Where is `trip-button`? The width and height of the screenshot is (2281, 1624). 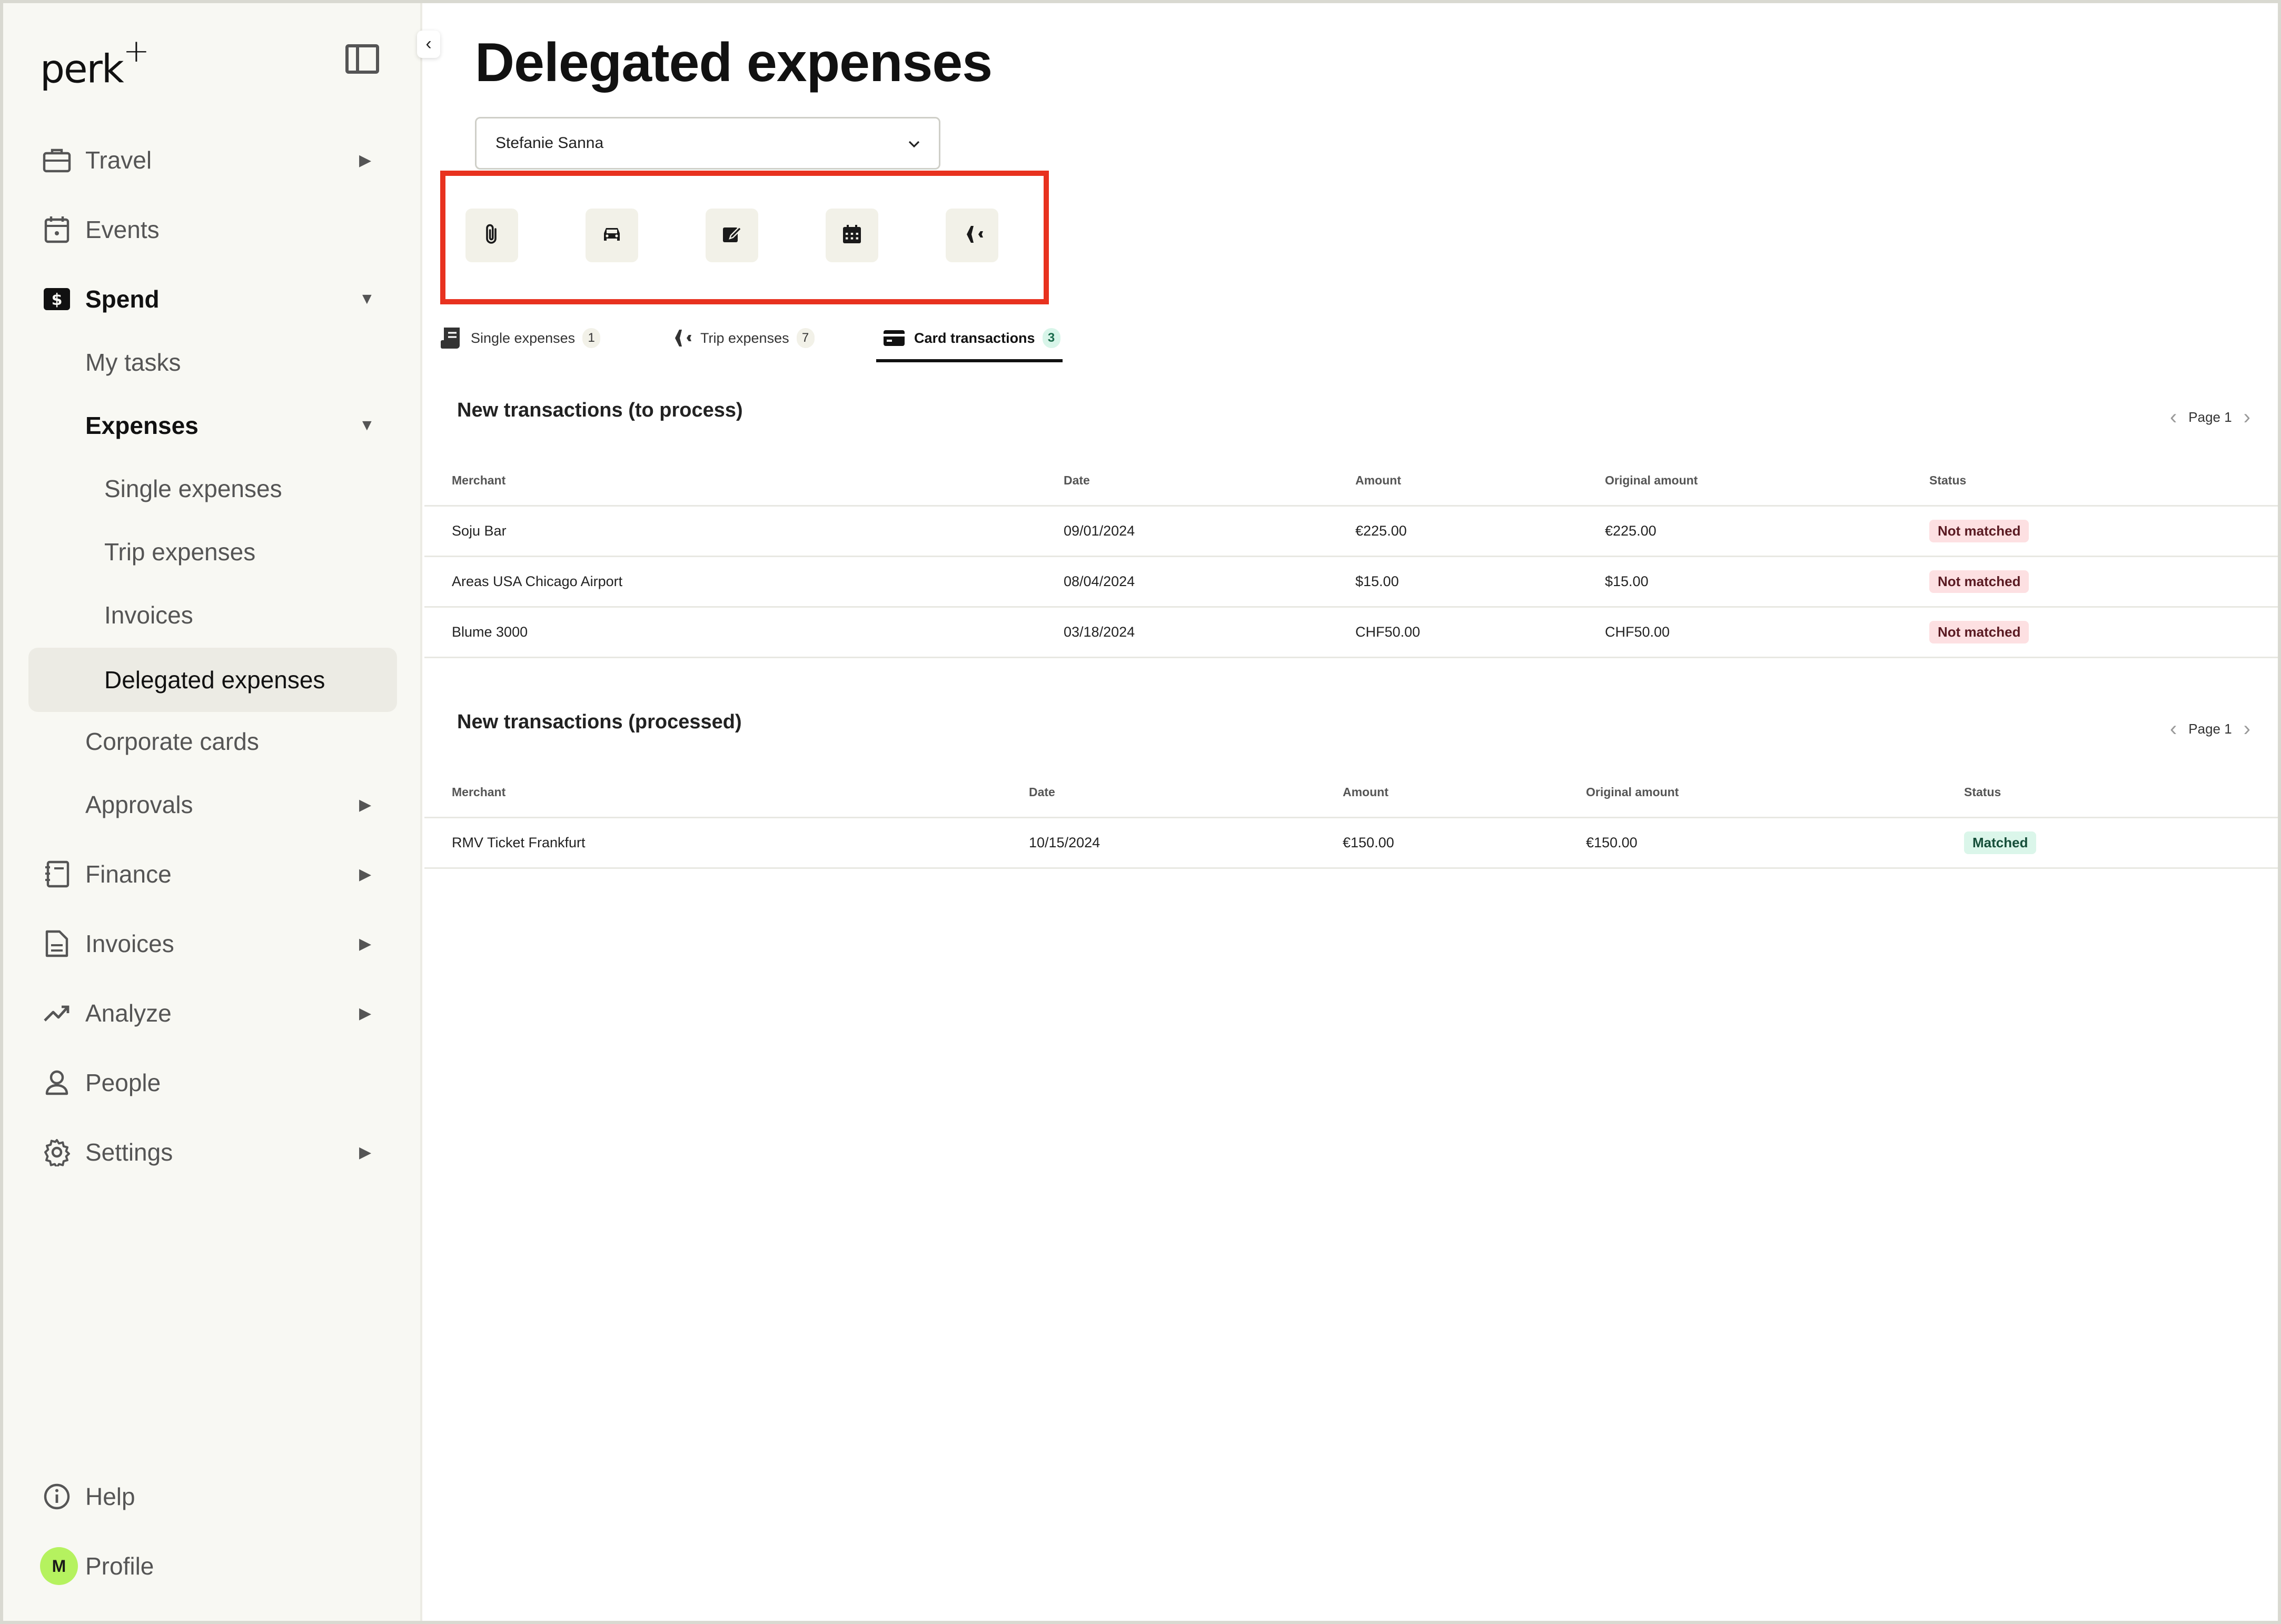
trip-button is located at coordinates (972, 236).